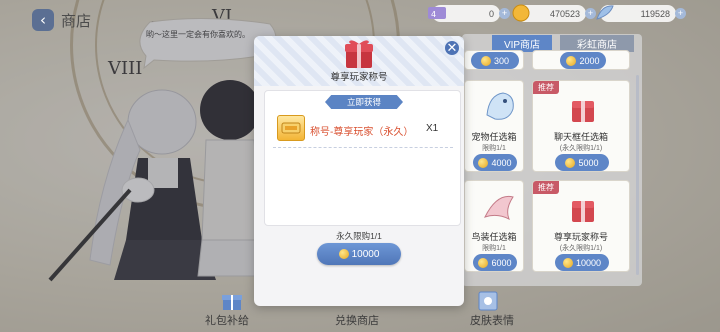  I want to click on price-value: 10000, so click(588, 262).